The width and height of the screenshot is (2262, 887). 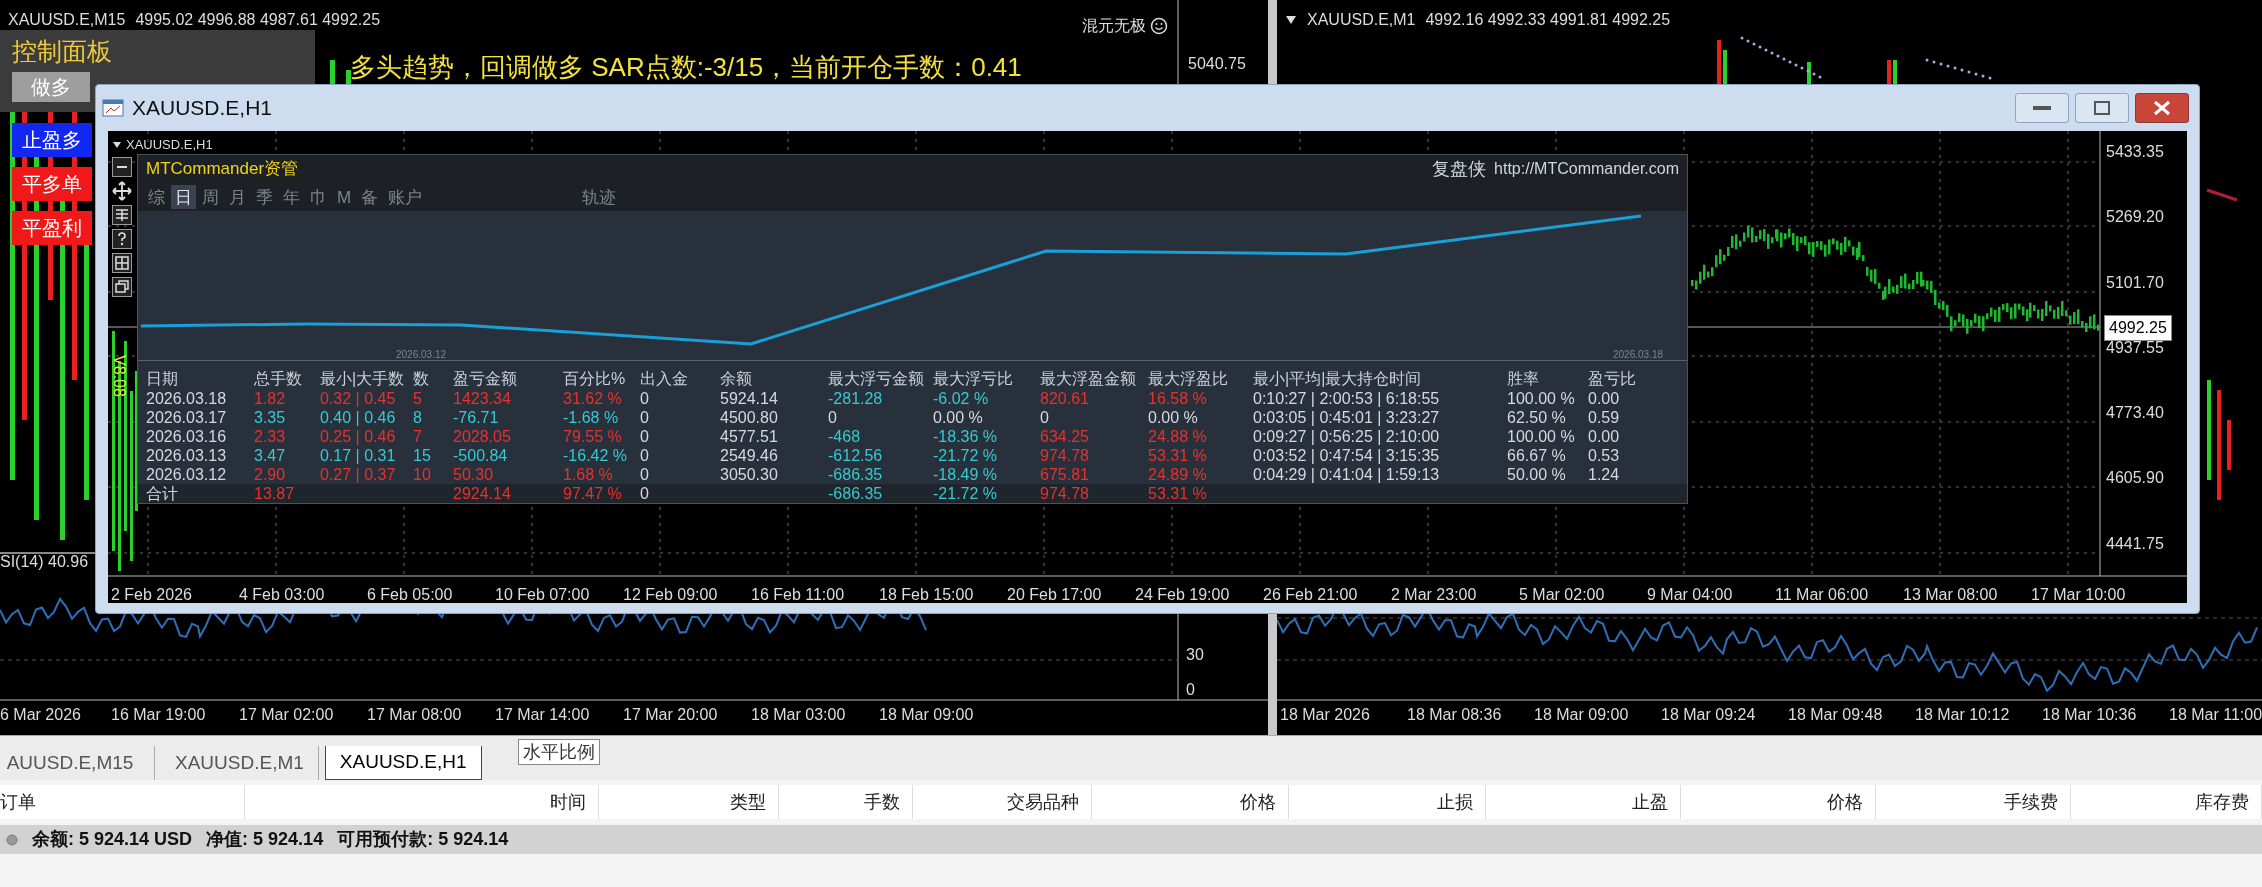 What do you see at coordinates (644, 436) in the screenshot?
I see `table-cell: 0` at bounding box center [644, 436].